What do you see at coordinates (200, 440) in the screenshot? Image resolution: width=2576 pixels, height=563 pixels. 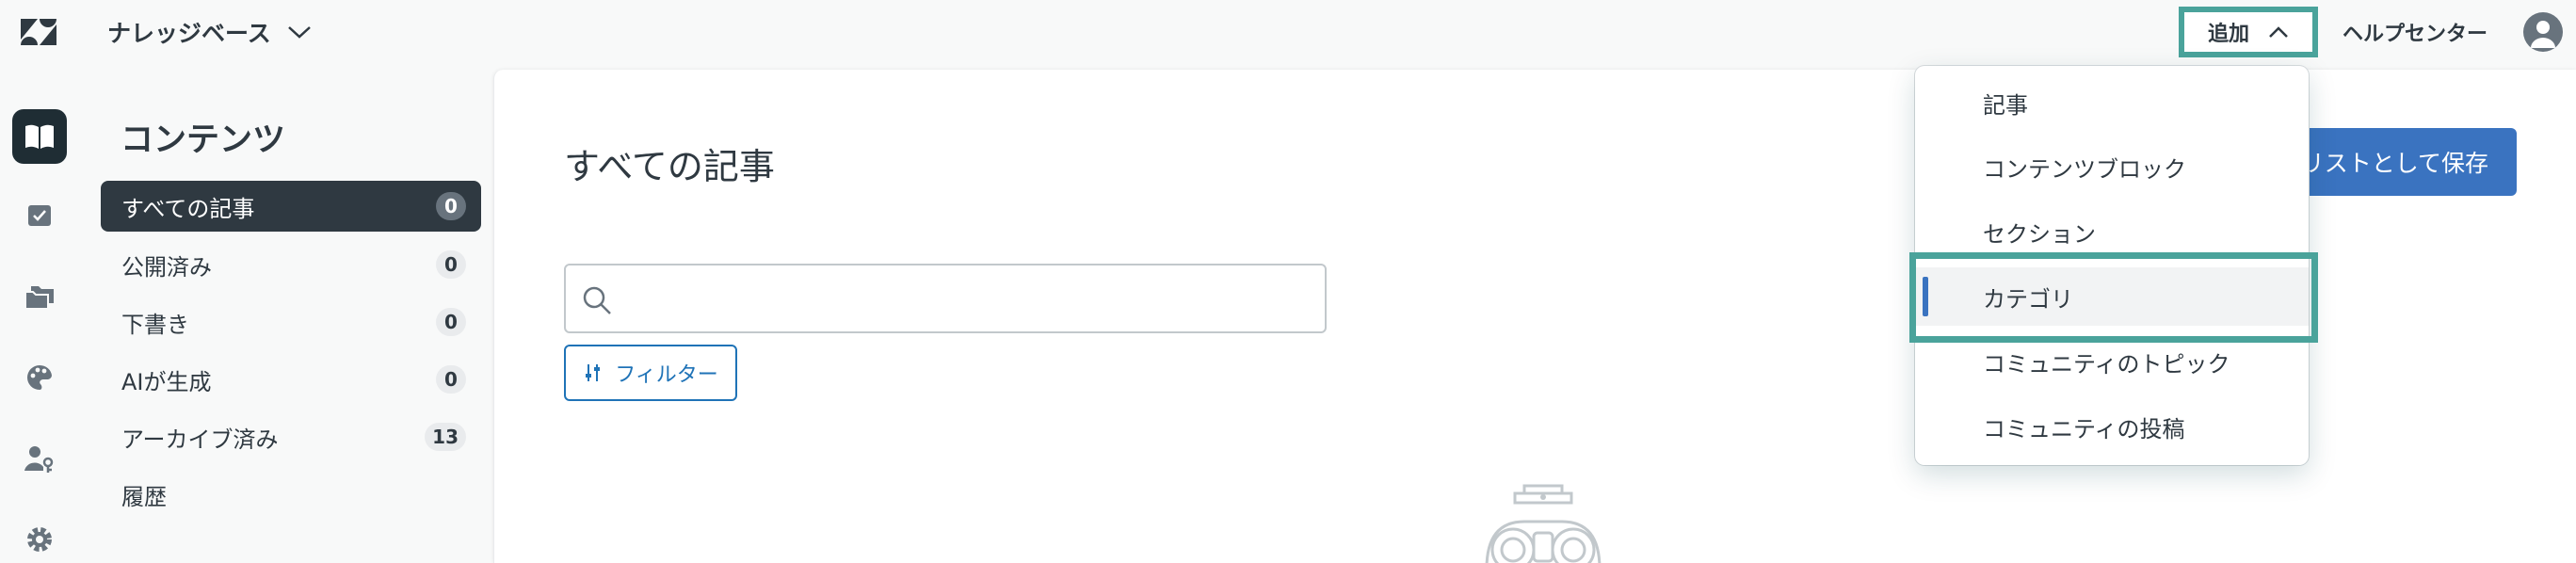 I see `nav-item-label: アーカイブ済み` at bounding box center [200, 440].